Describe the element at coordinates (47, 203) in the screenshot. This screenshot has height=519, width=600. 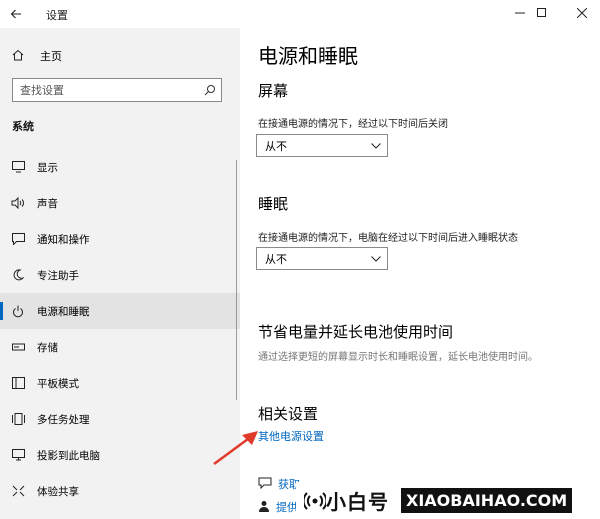
I see `sidebar-item-label: 声音` at that location.